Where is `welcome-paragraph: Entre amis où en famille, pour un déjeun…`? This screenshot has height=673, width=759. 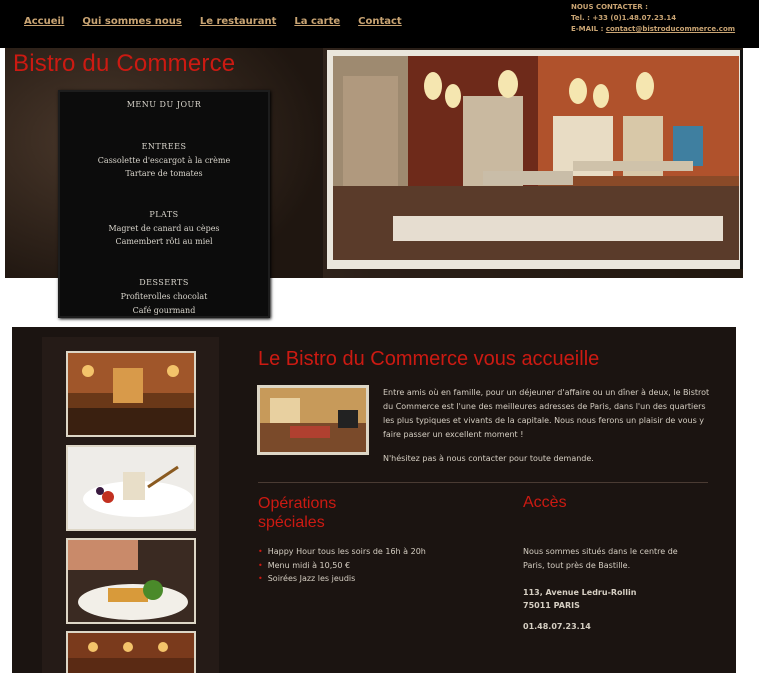 welcome-paragraph: Entre amis où en famille, pour un déjeun… is located at coordinates (546, 413).